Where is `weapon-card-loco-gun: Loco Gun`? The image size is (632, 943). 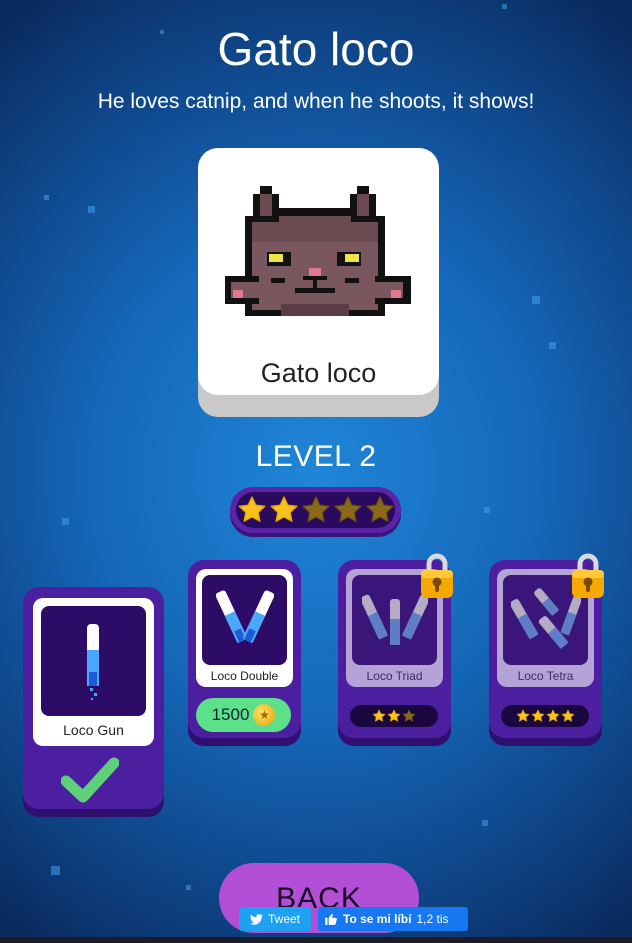
weapon-card-loco-gun: Loco Gun is located at coordinates (93, 698).